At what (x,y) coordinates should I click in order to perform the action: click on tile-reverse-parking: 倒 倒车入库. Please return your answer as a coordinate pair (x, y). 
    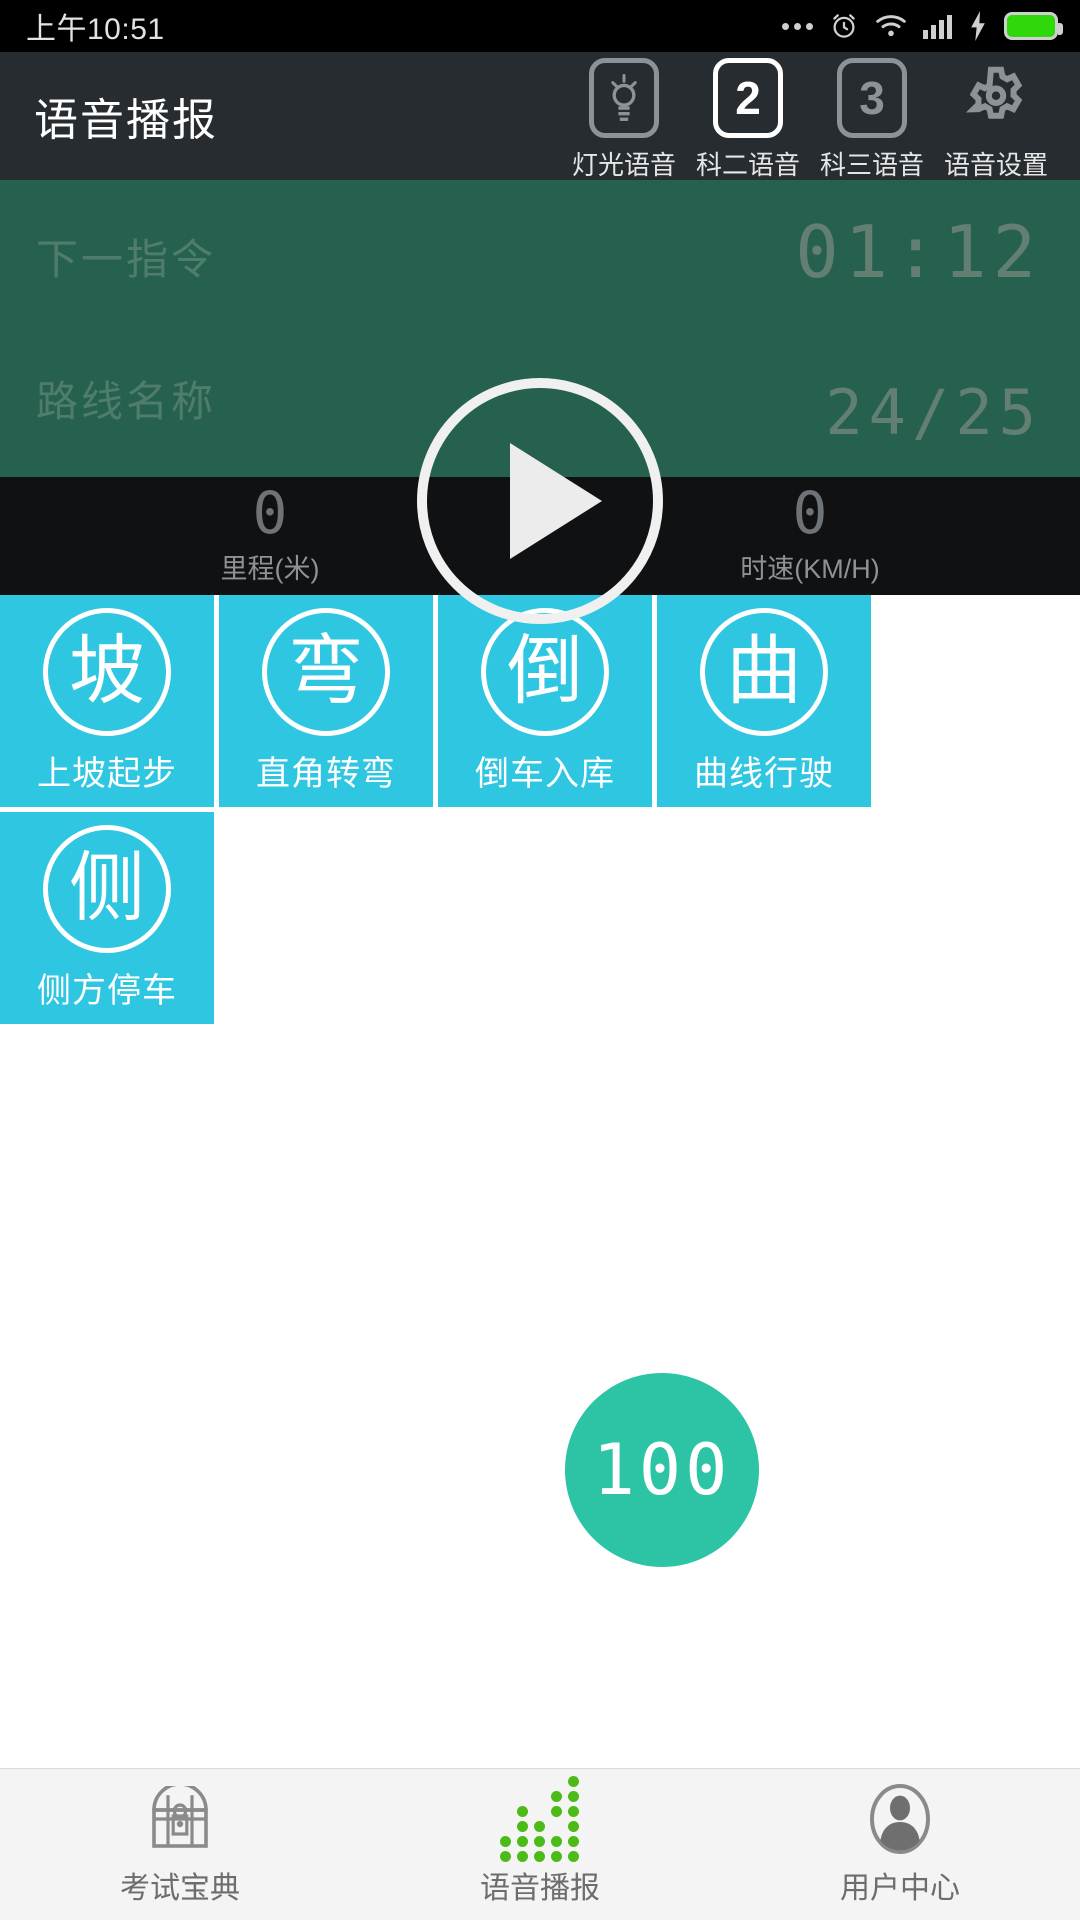
    Looking at the image, I should click on (545, 701).